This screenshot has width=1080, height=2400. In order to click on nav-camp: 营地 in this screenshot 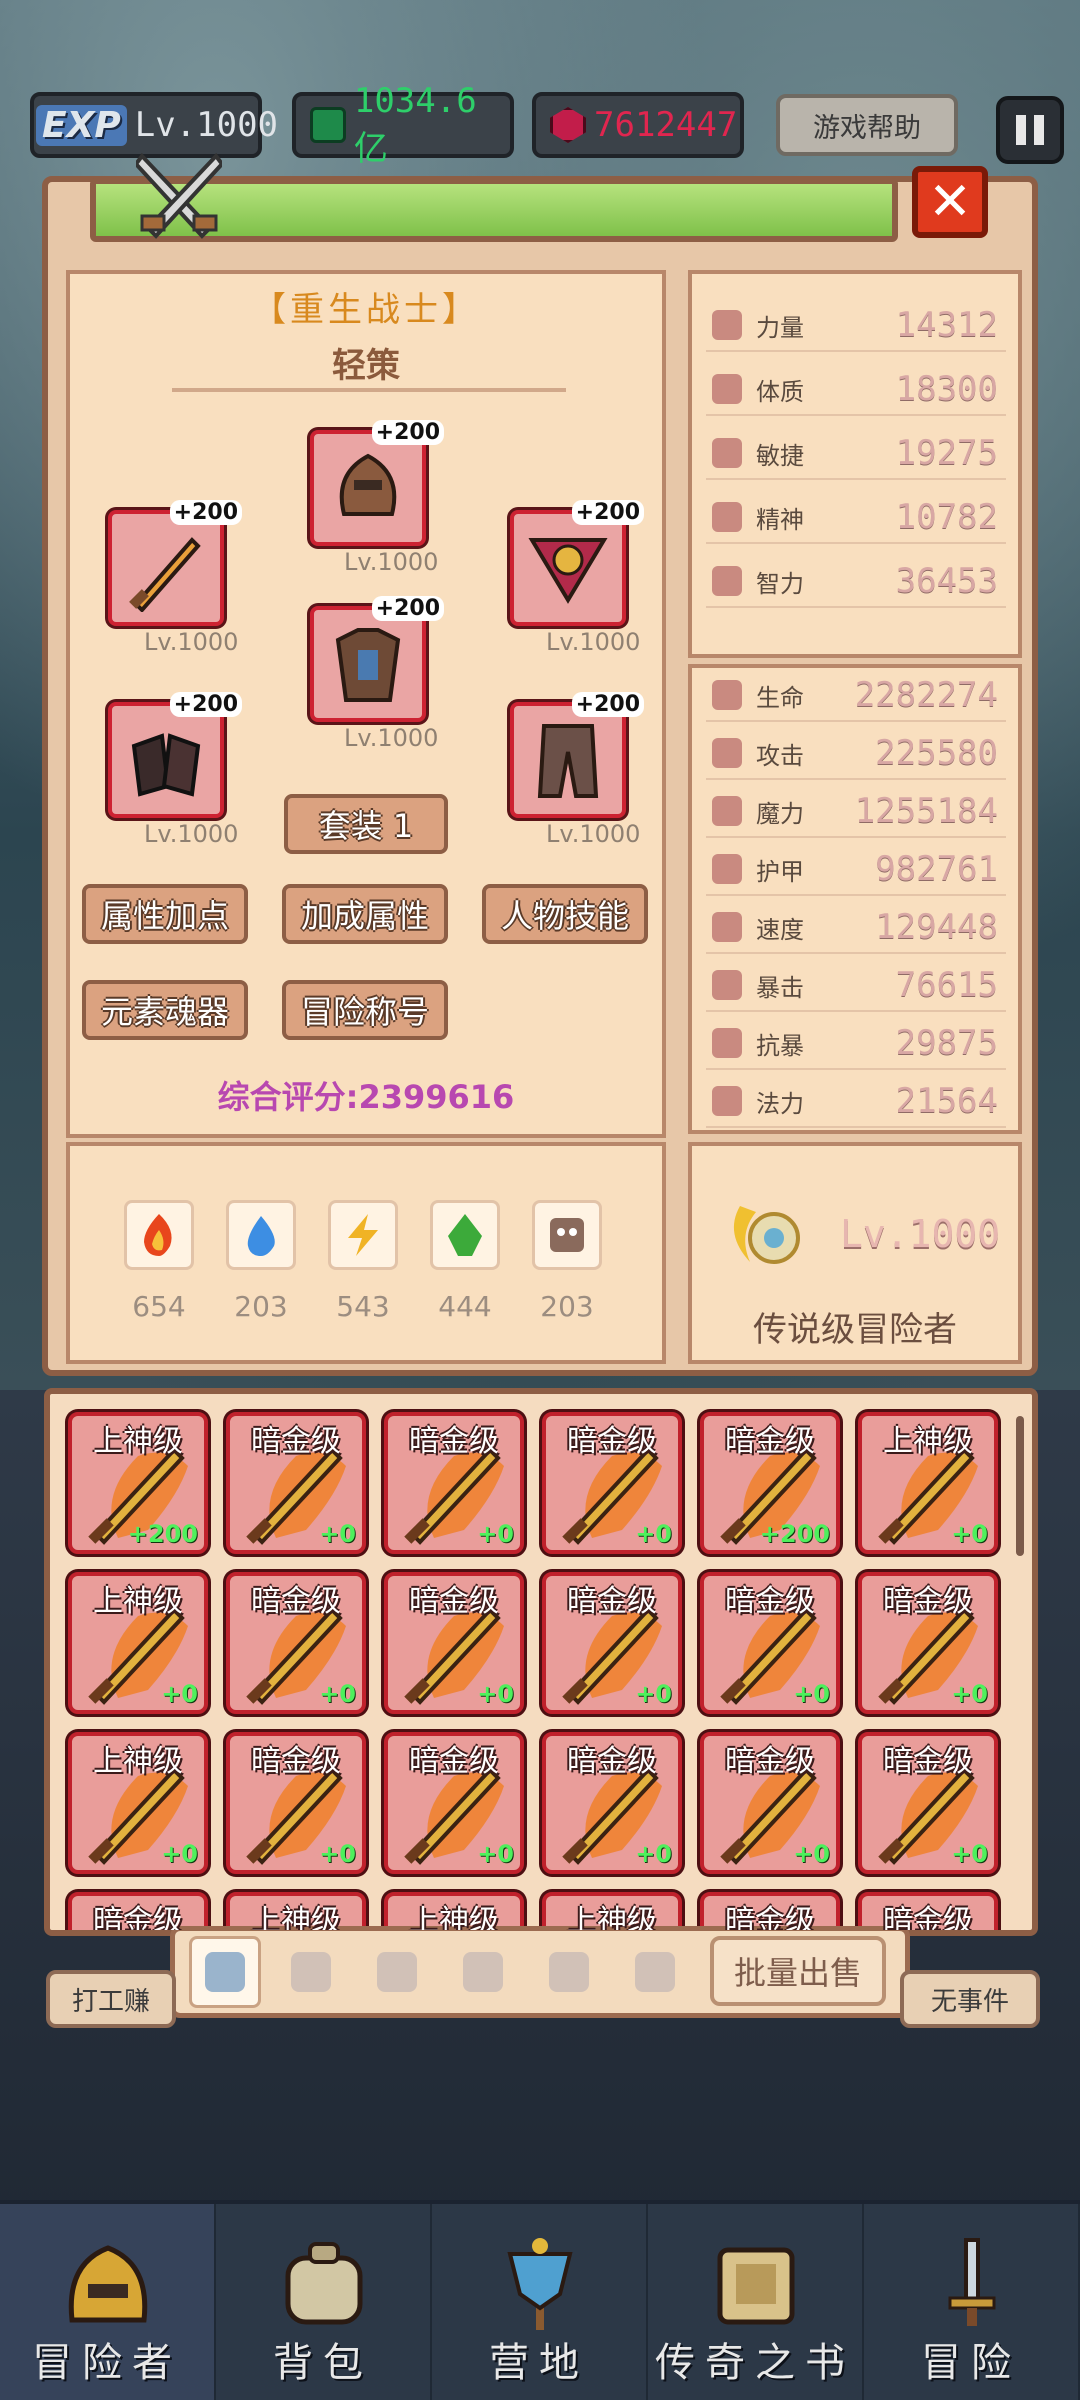, I will do `click(540, 2302)`.